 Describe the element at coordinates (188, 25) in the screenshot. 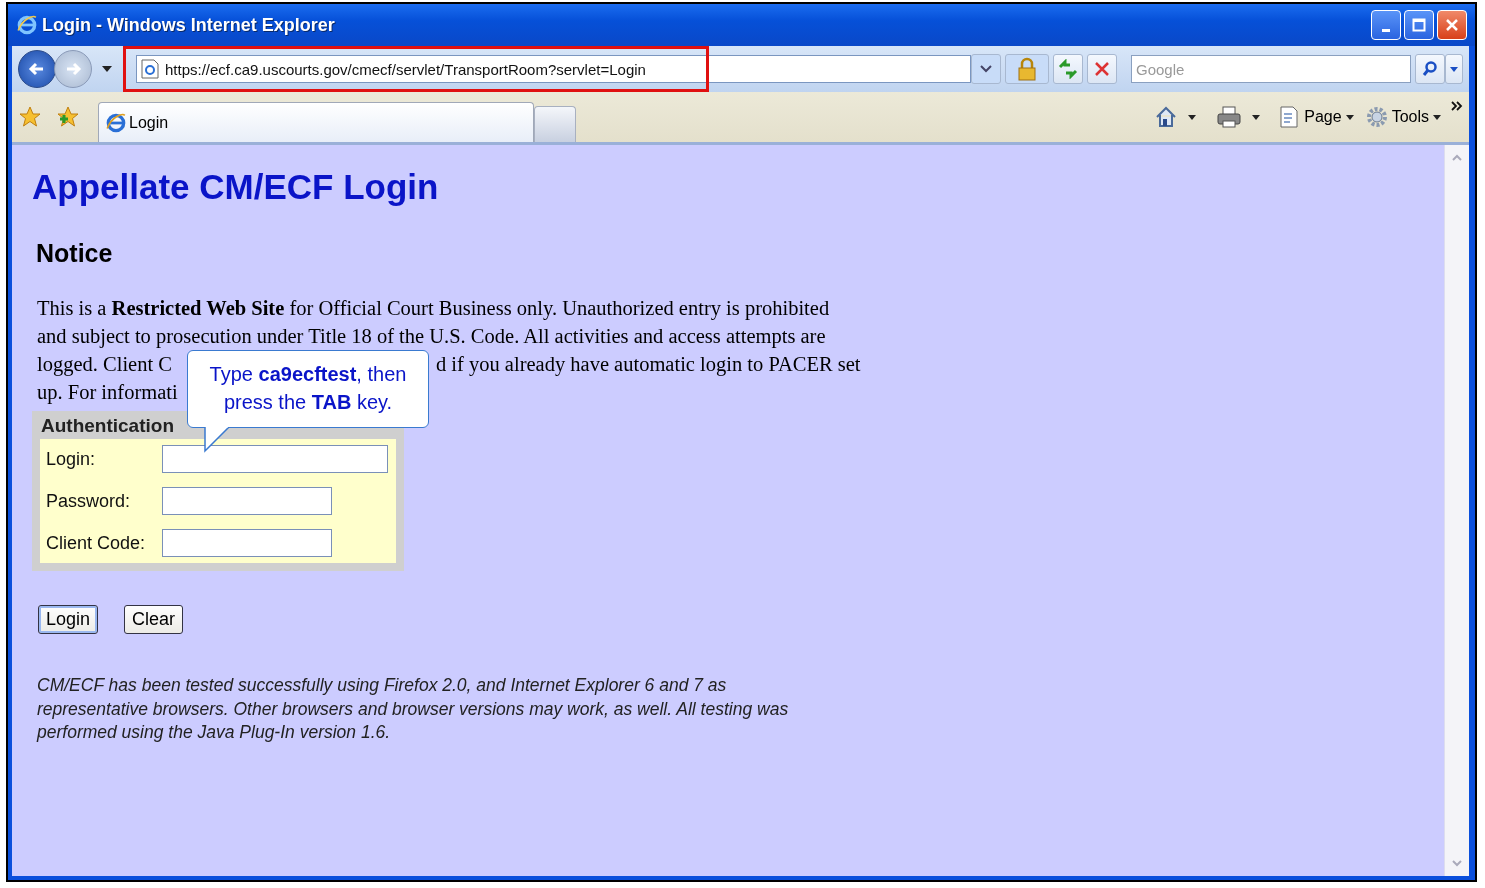

I see `window-title: Login - Windows Internet Explorer` at that location.